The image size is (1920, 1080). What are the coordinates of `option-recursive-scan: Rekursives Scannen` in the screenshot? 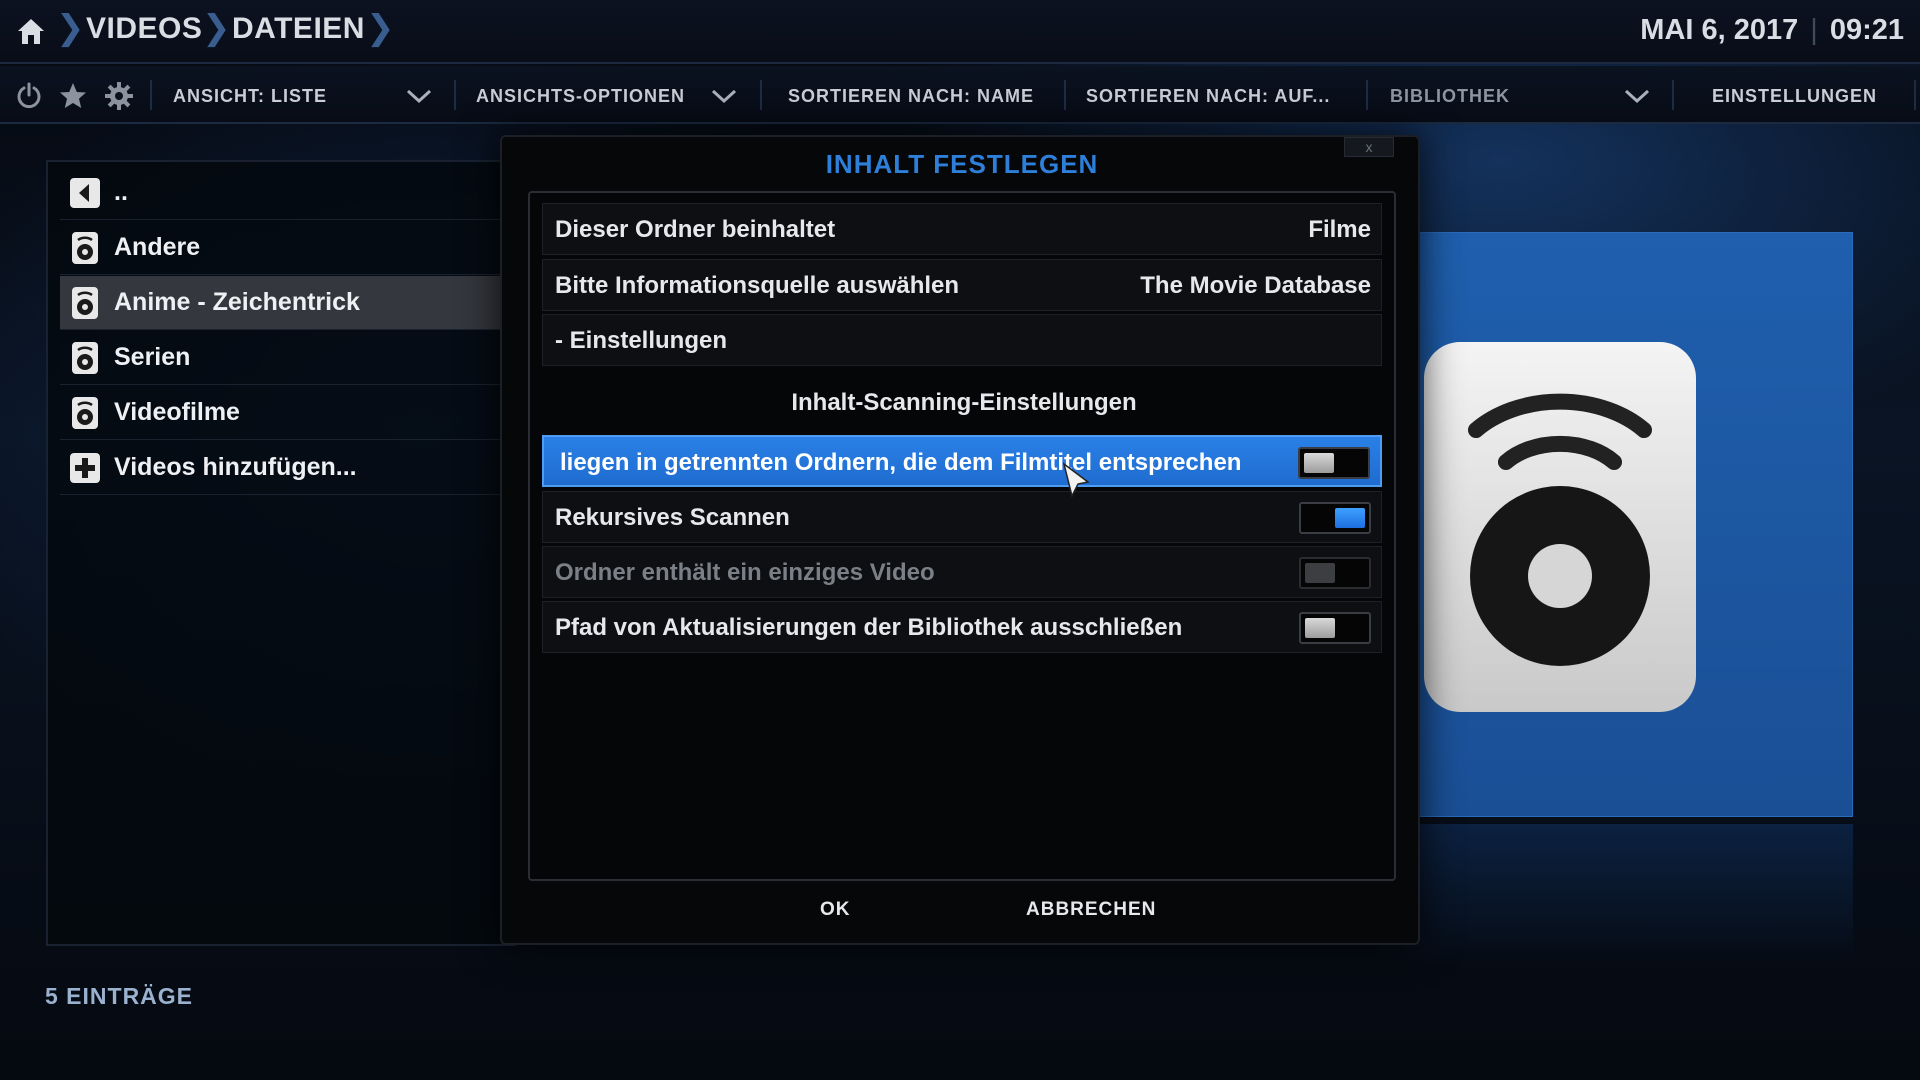 It's located at (962, 517).